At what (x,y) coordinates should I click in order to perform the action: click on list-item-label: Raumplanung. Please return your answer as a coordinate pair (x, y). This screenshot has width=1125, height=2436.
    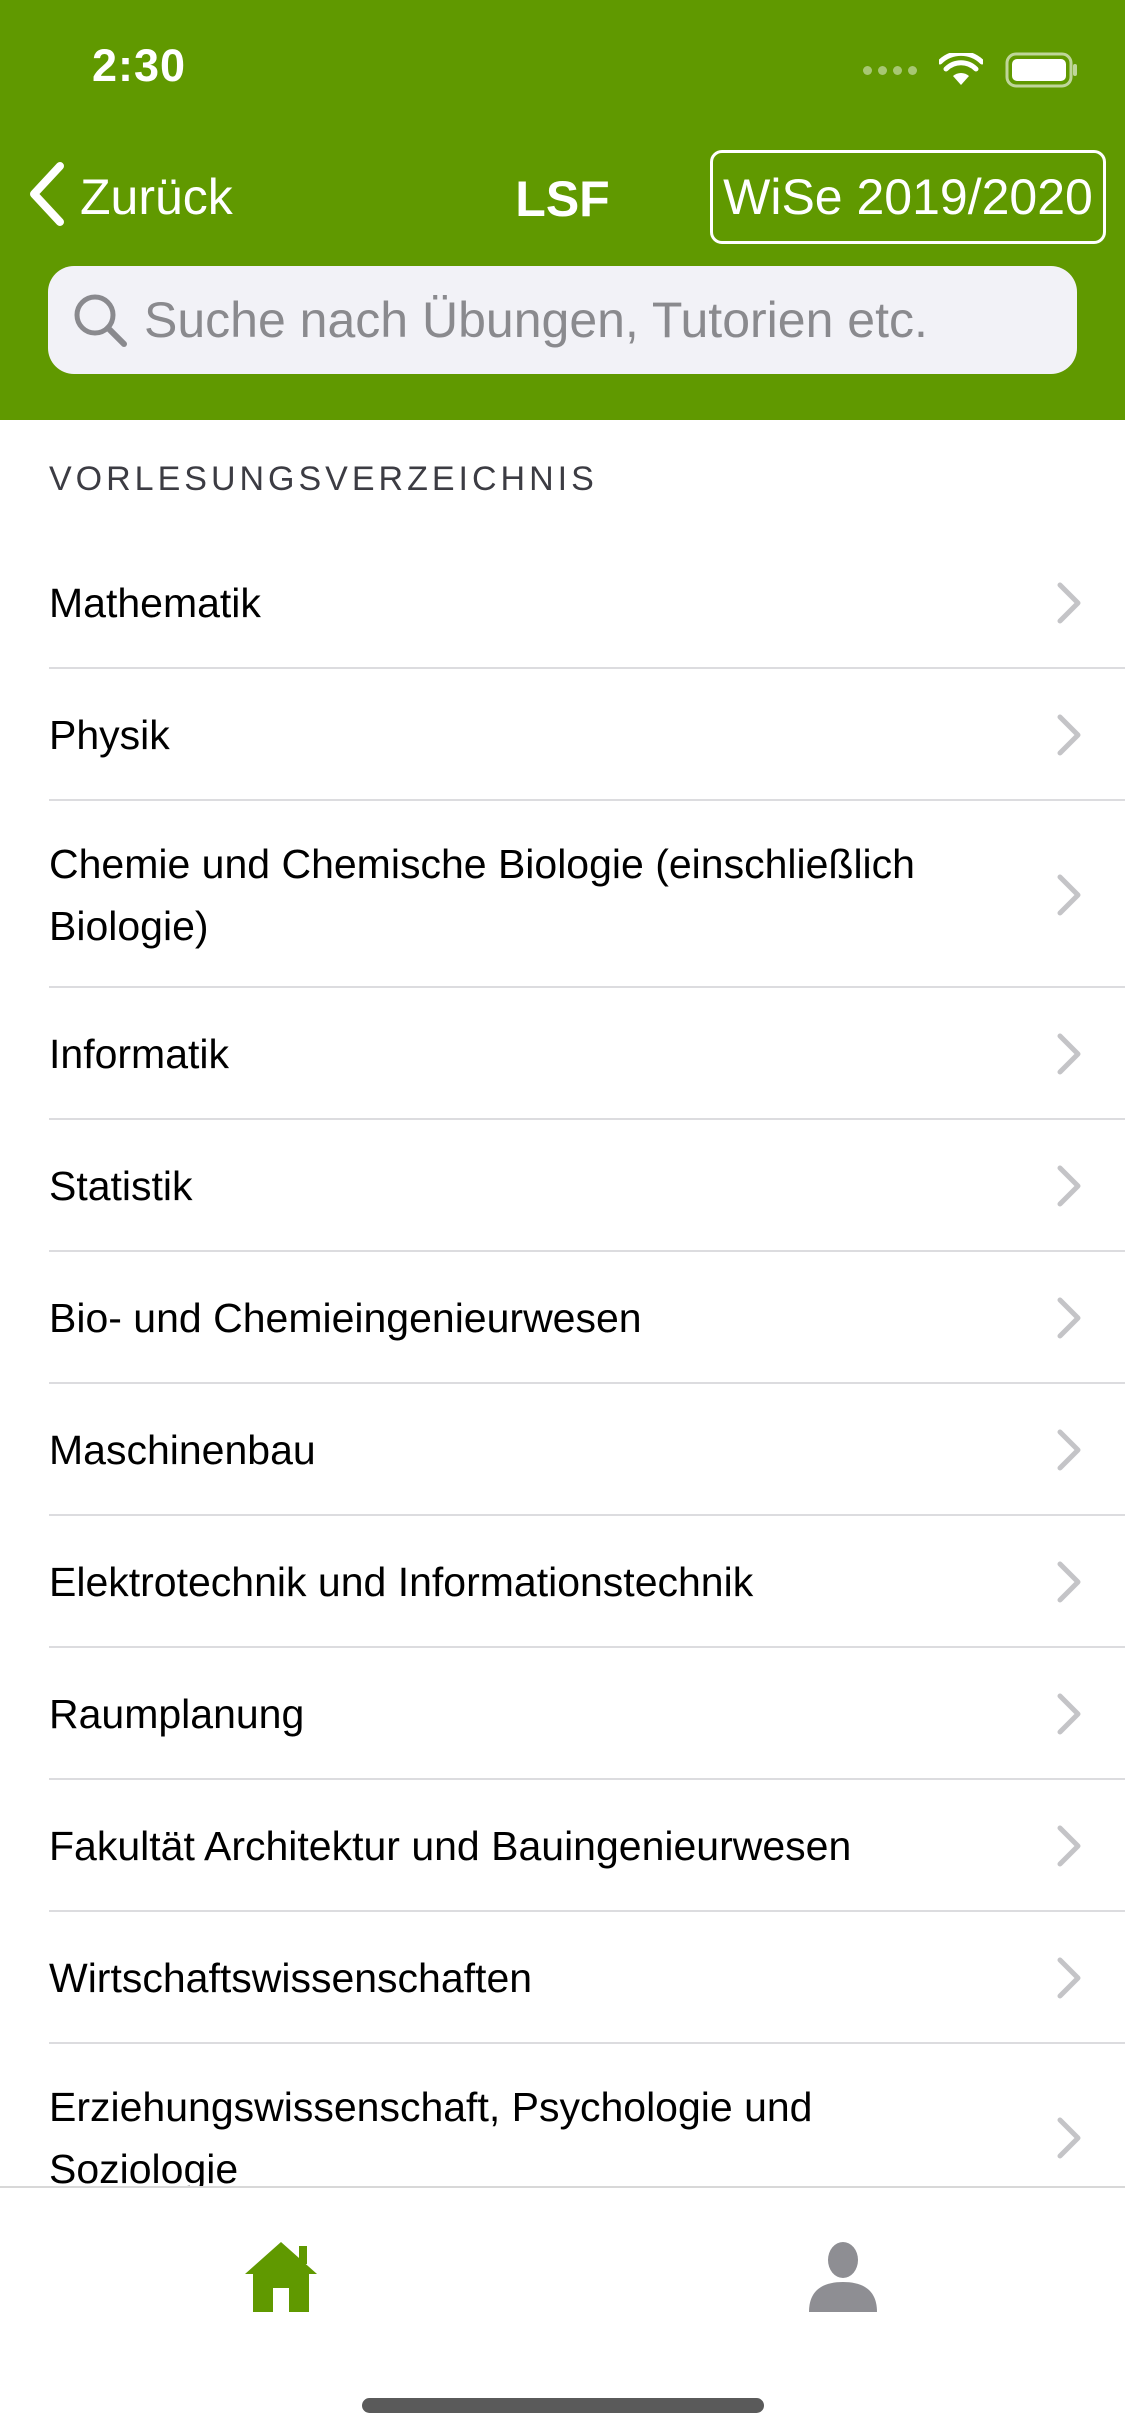
    Looking at the image, I should click on (177, 1714).